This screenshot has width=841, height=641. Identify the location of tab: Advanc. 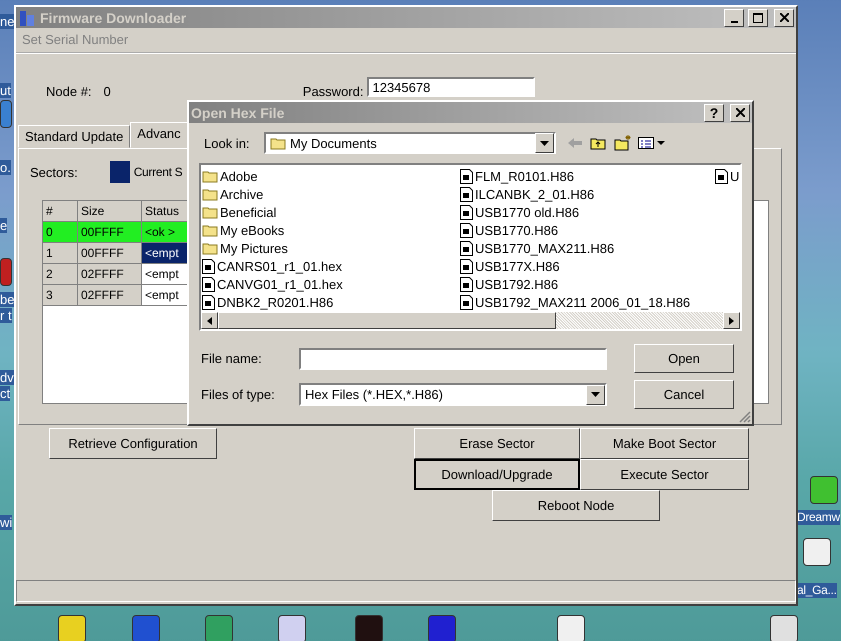
(159, 135).